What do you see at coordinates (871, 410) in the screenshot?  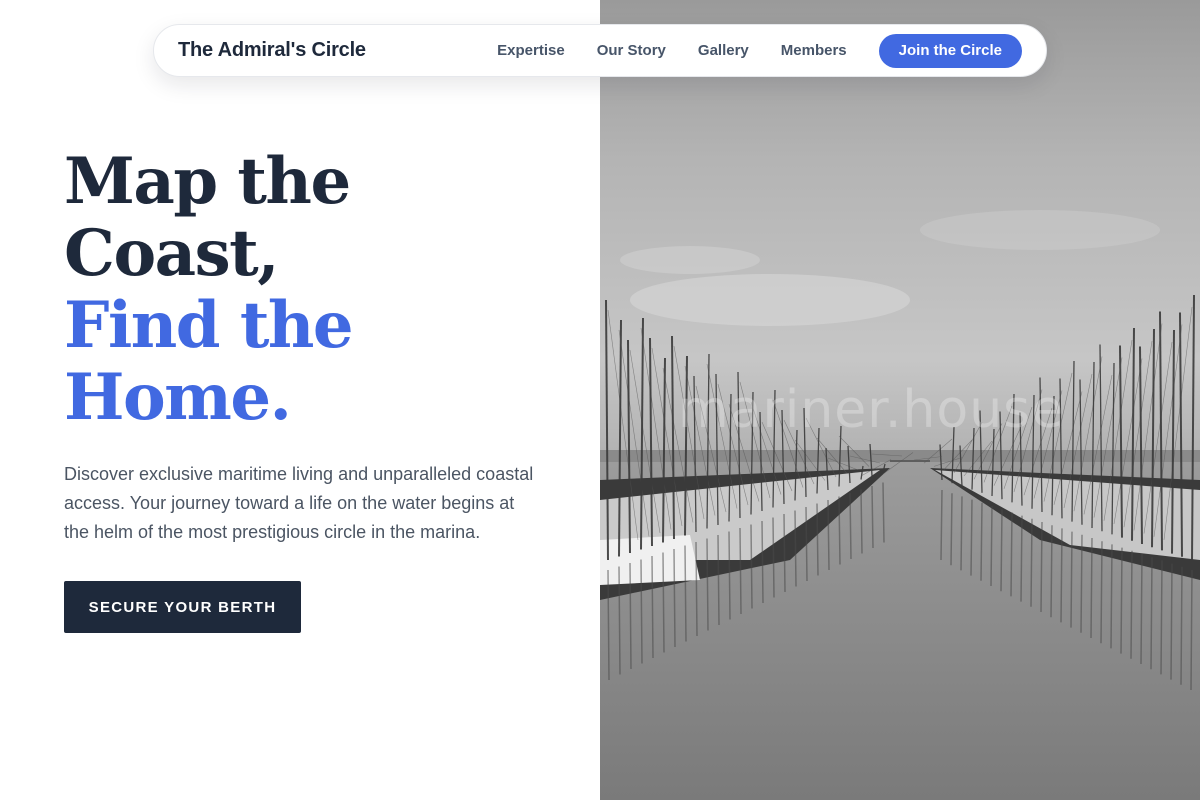 I see `watermark-text: mariner.house` at bounding box center [871, 410].